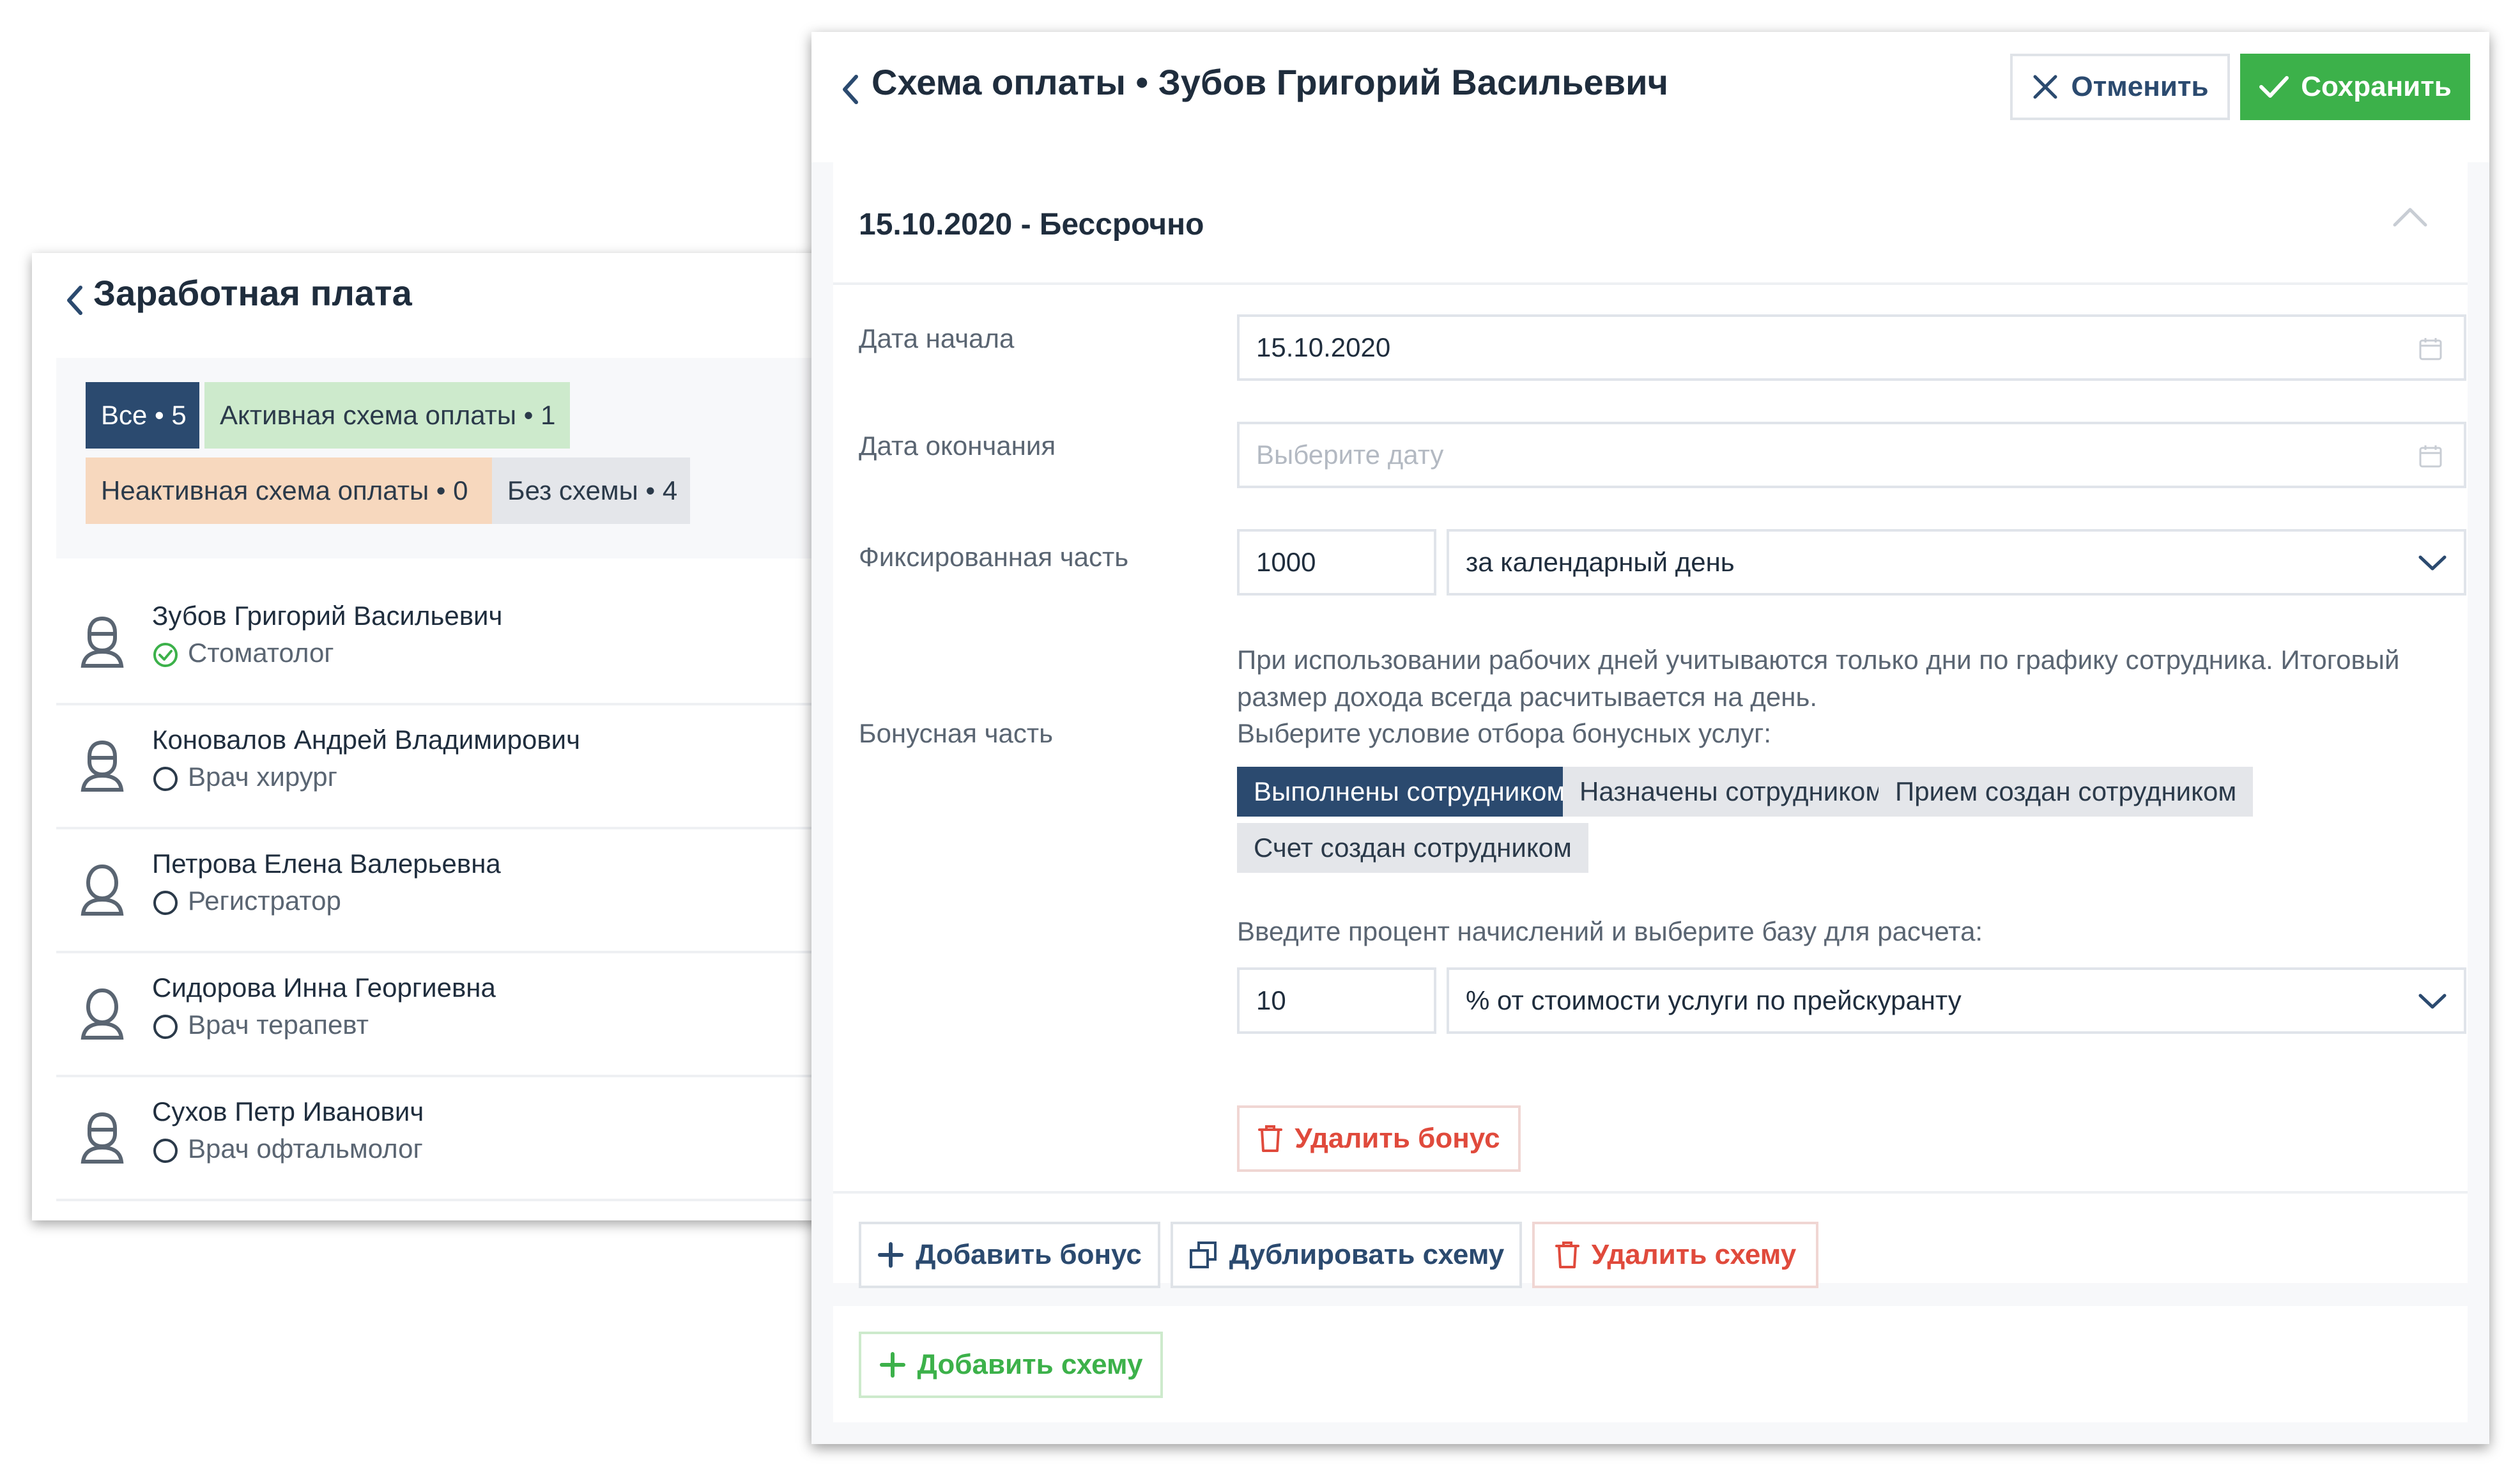 The image size is (2520, 1476). I want to click on filter-none: Без схемы • 4, so click(591, 490).